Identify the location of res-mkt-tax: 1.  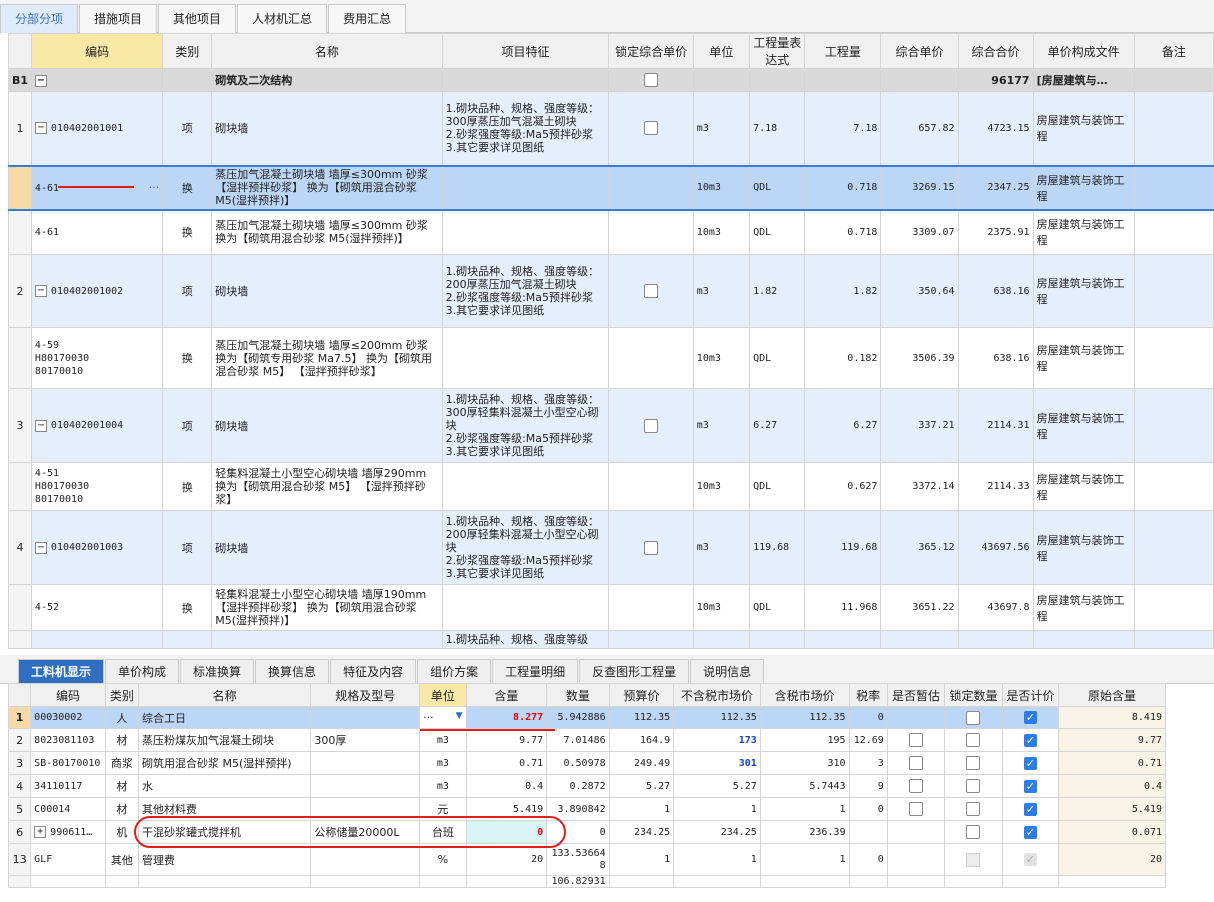
(804, 859).